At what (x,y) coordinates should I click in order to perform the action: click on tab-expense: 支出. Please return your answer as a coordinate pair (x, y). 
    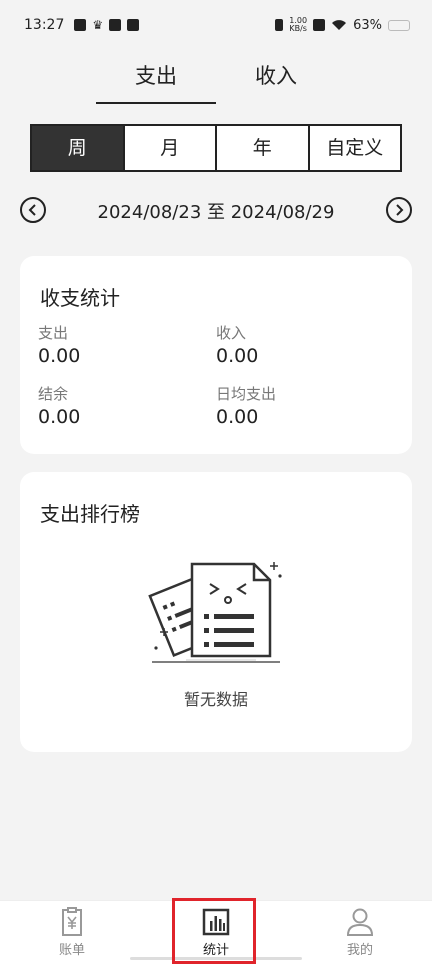
    Looking at the image, I should click on (156, 80).